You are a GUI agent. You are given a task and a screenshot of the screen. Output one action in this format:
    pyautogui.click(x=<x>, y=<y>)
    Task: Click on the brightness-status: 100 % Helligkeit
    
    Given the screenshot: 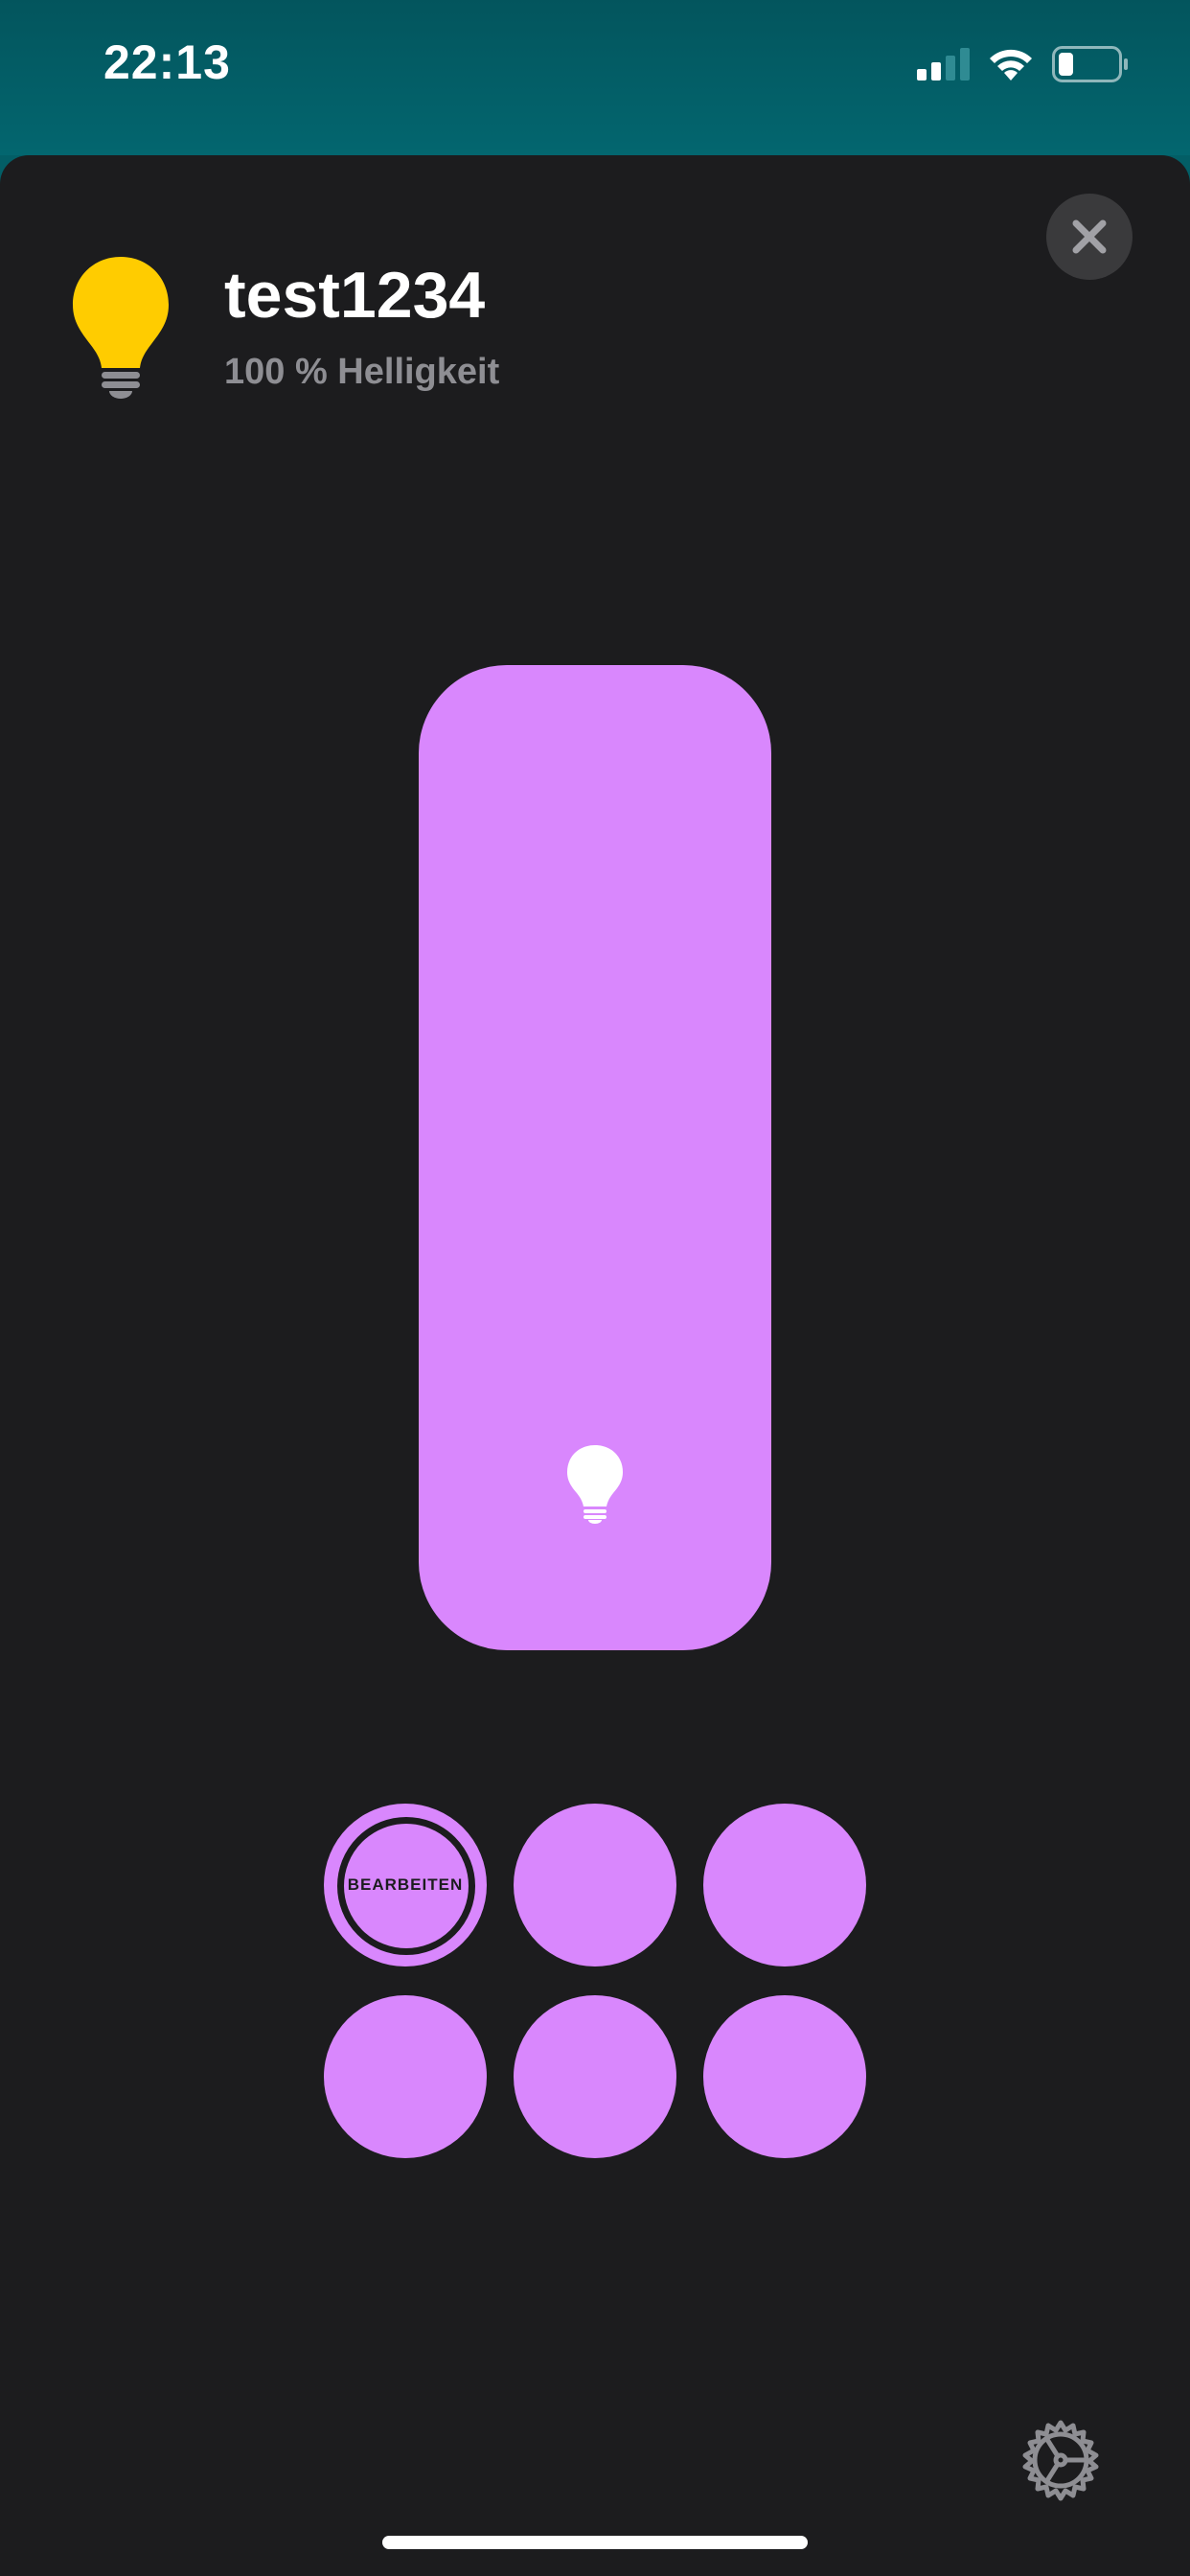 What is the action you would take?
    pyautogui.click(x=362, y=372)
    